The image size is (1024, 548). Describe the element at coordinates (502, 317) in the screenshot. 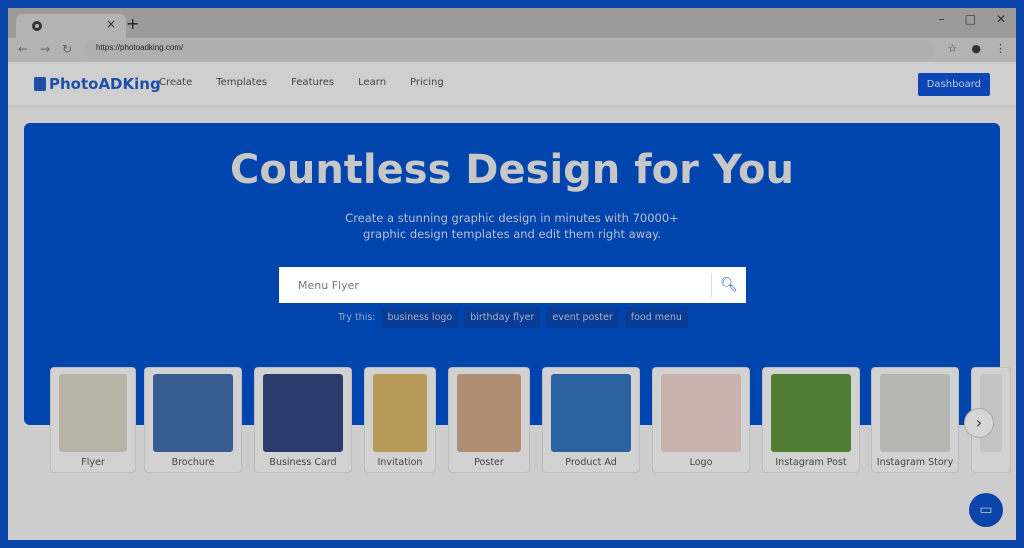

I see `suggestion-chip: birthday flyer` at that location.